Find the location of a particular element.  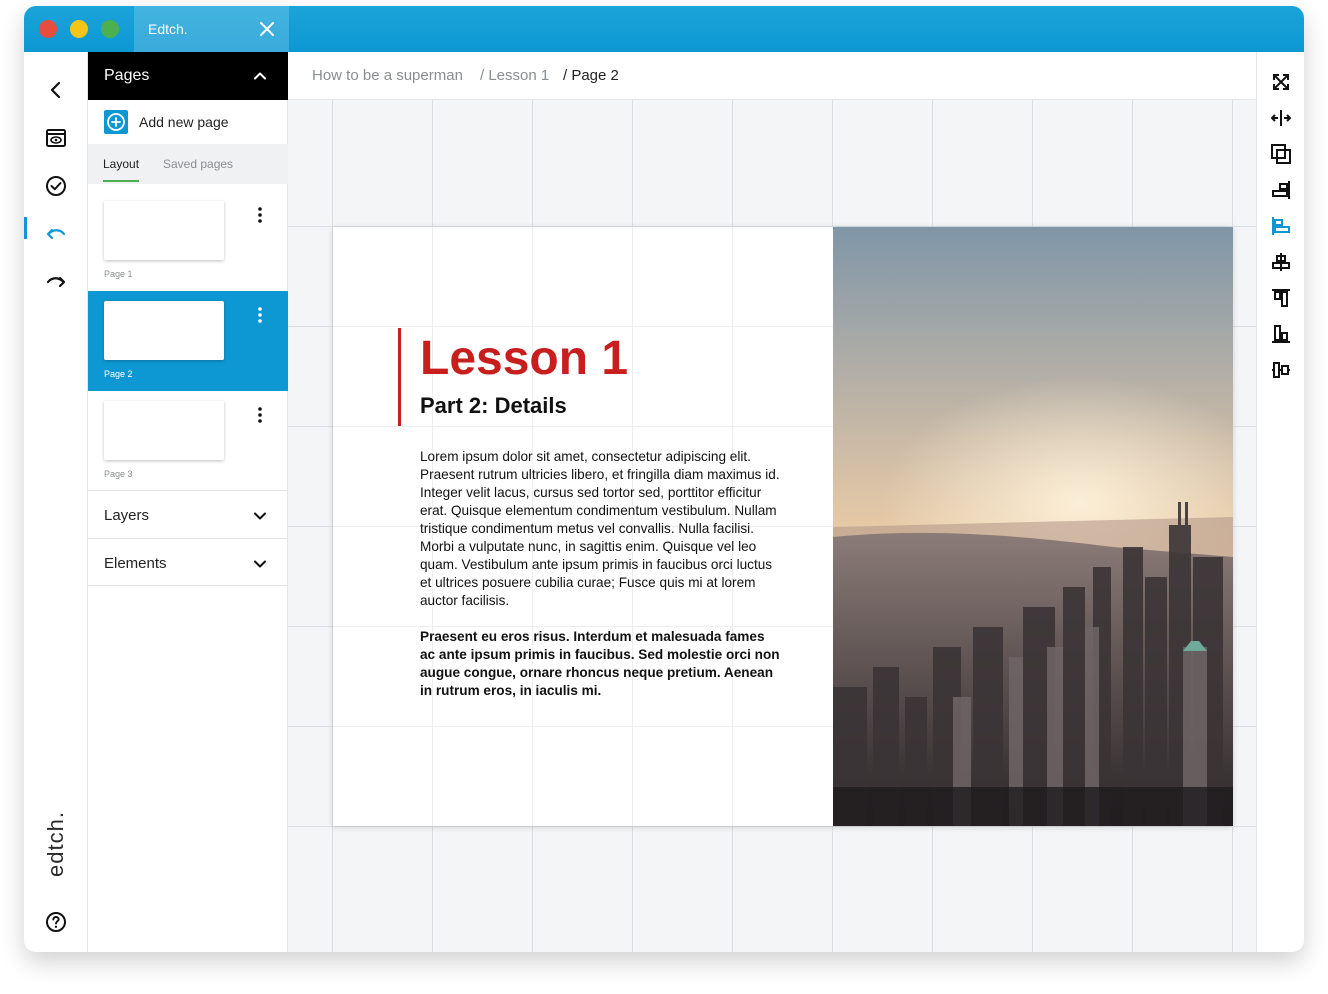

right-toolbar is located at coordinates (1280, 502).